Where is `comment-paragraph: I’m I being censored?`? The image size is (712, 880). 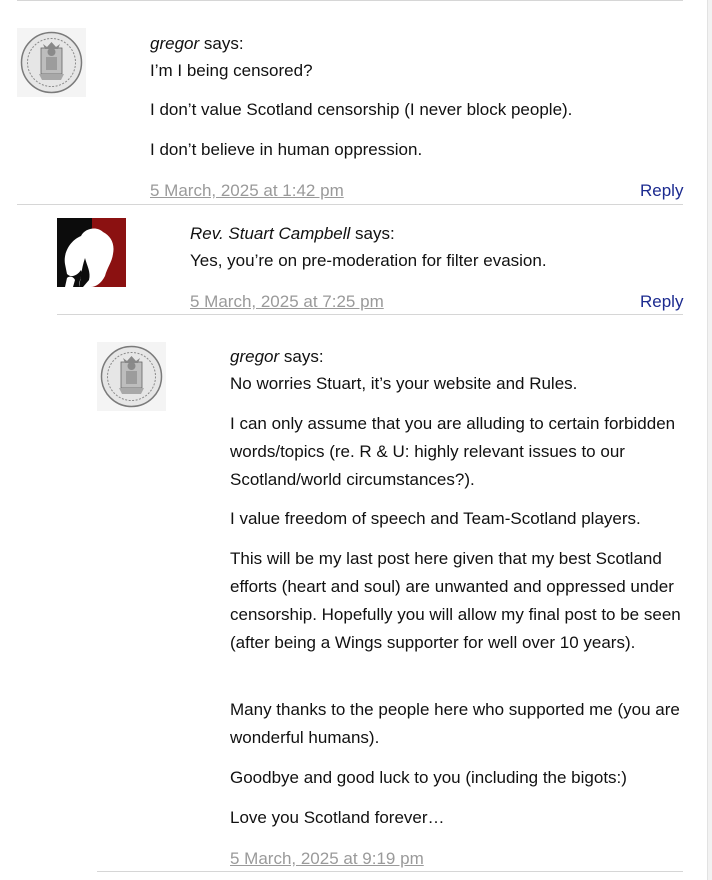 comment-paragraph: I’m I being censored? is located at coordinates (231, 70).